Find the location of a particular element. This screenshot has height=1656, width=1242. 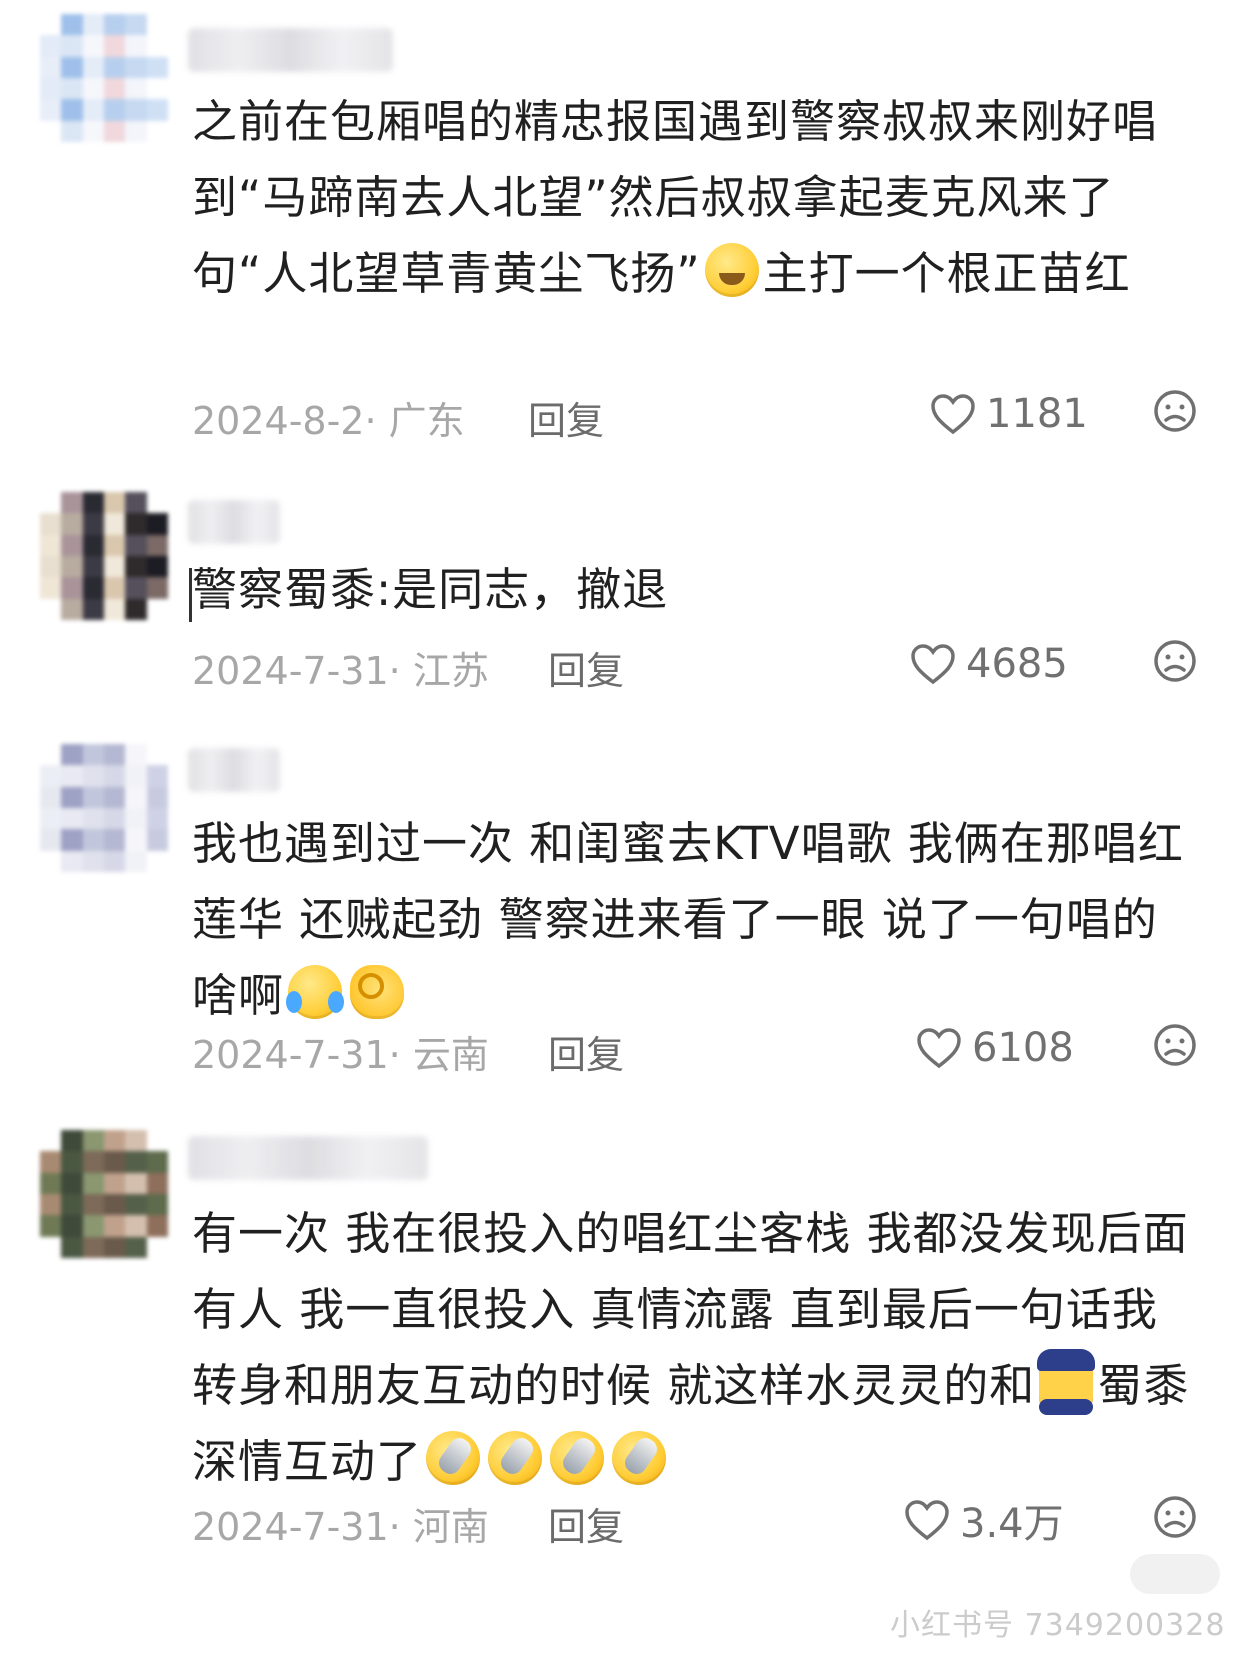

like-button: 4685 is located at coordinates (989, 664).